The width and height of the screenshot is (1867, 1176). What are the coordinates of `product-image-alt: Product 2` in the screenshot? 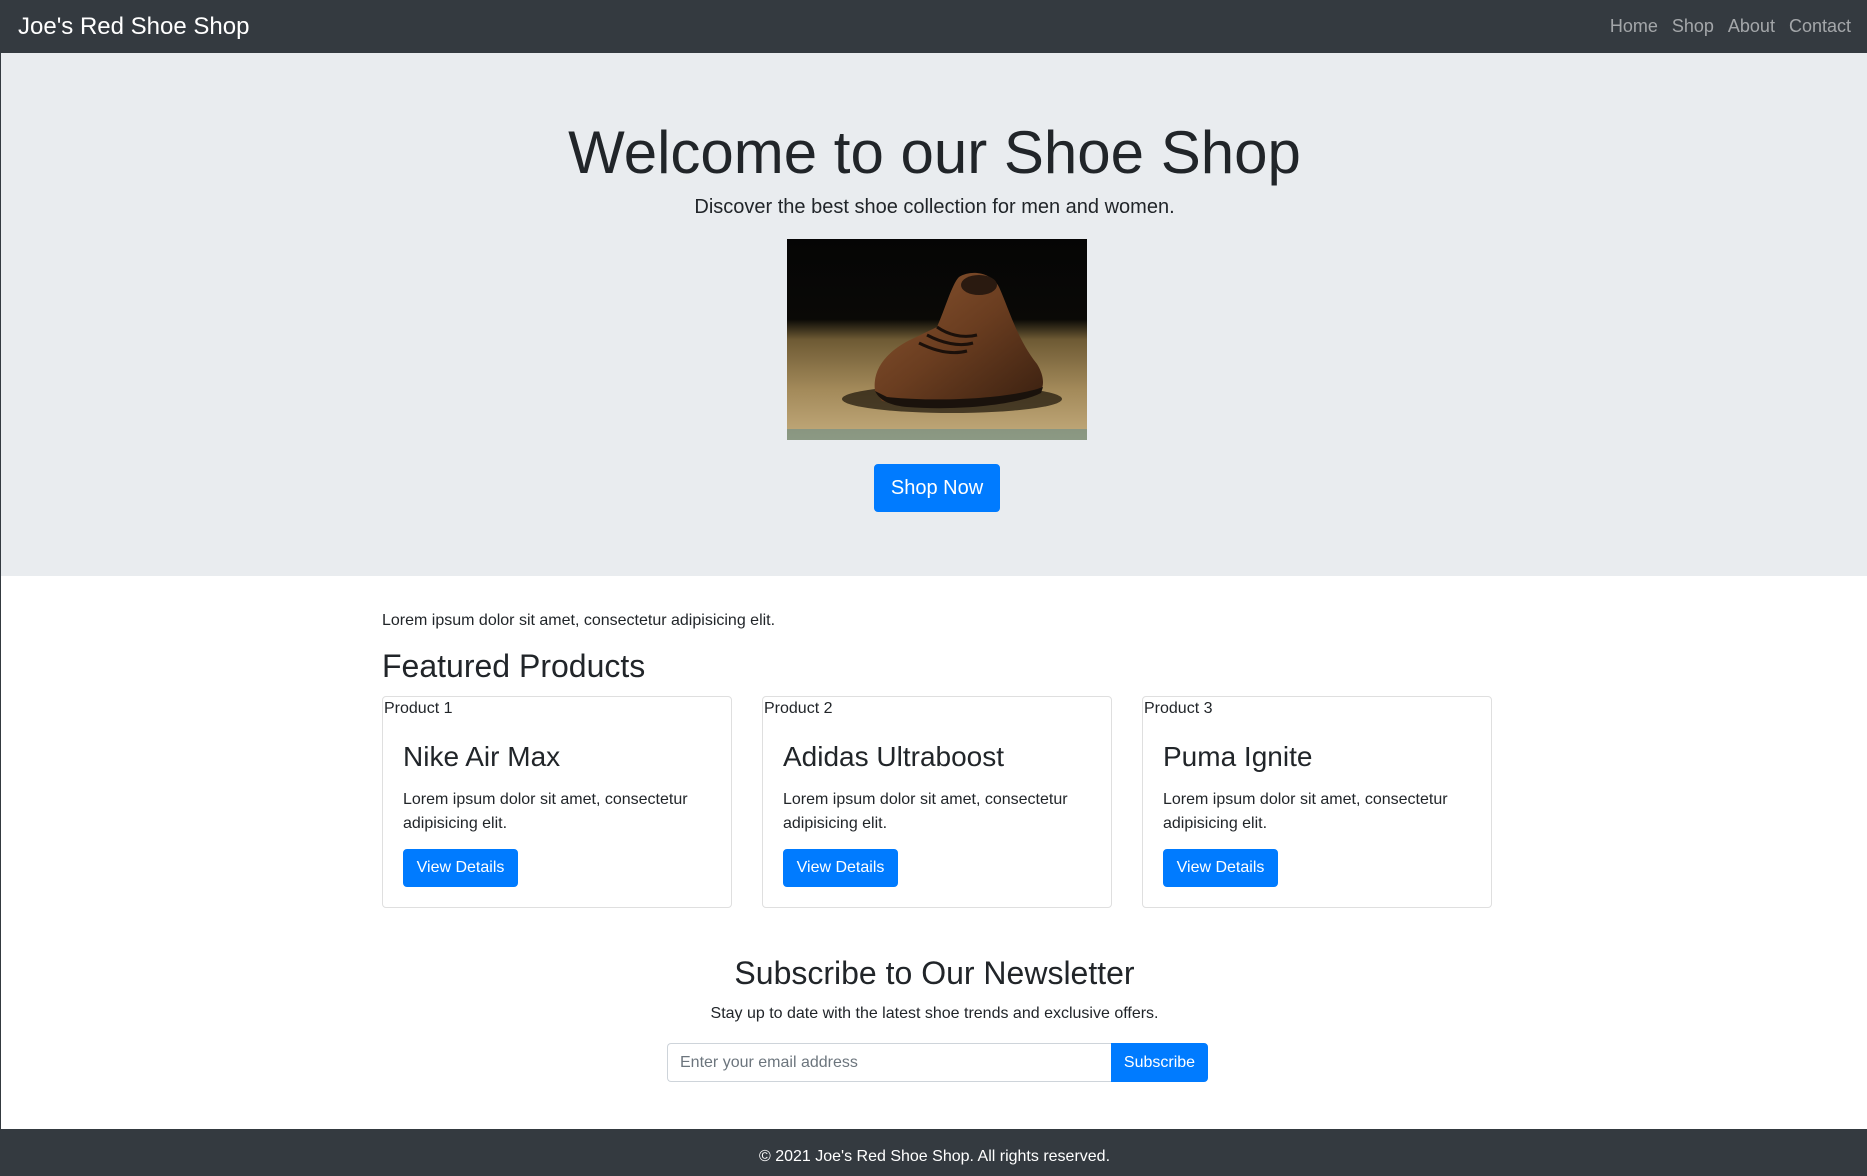 It's located at (798, 708).